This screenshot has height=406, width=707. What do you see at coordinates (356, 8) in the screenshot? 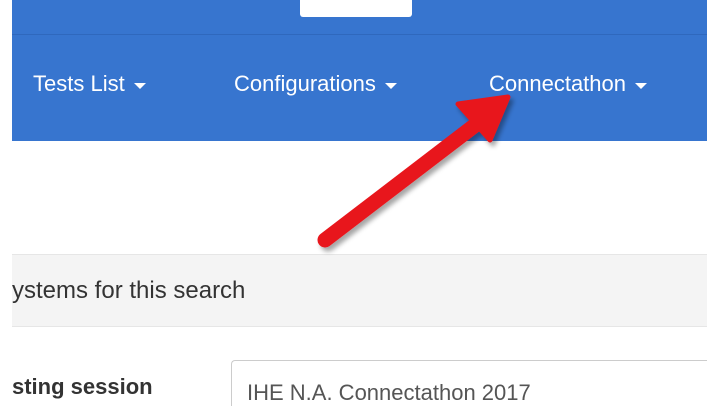
I see `navbar-top-tab` at bounding box center [356, 8].